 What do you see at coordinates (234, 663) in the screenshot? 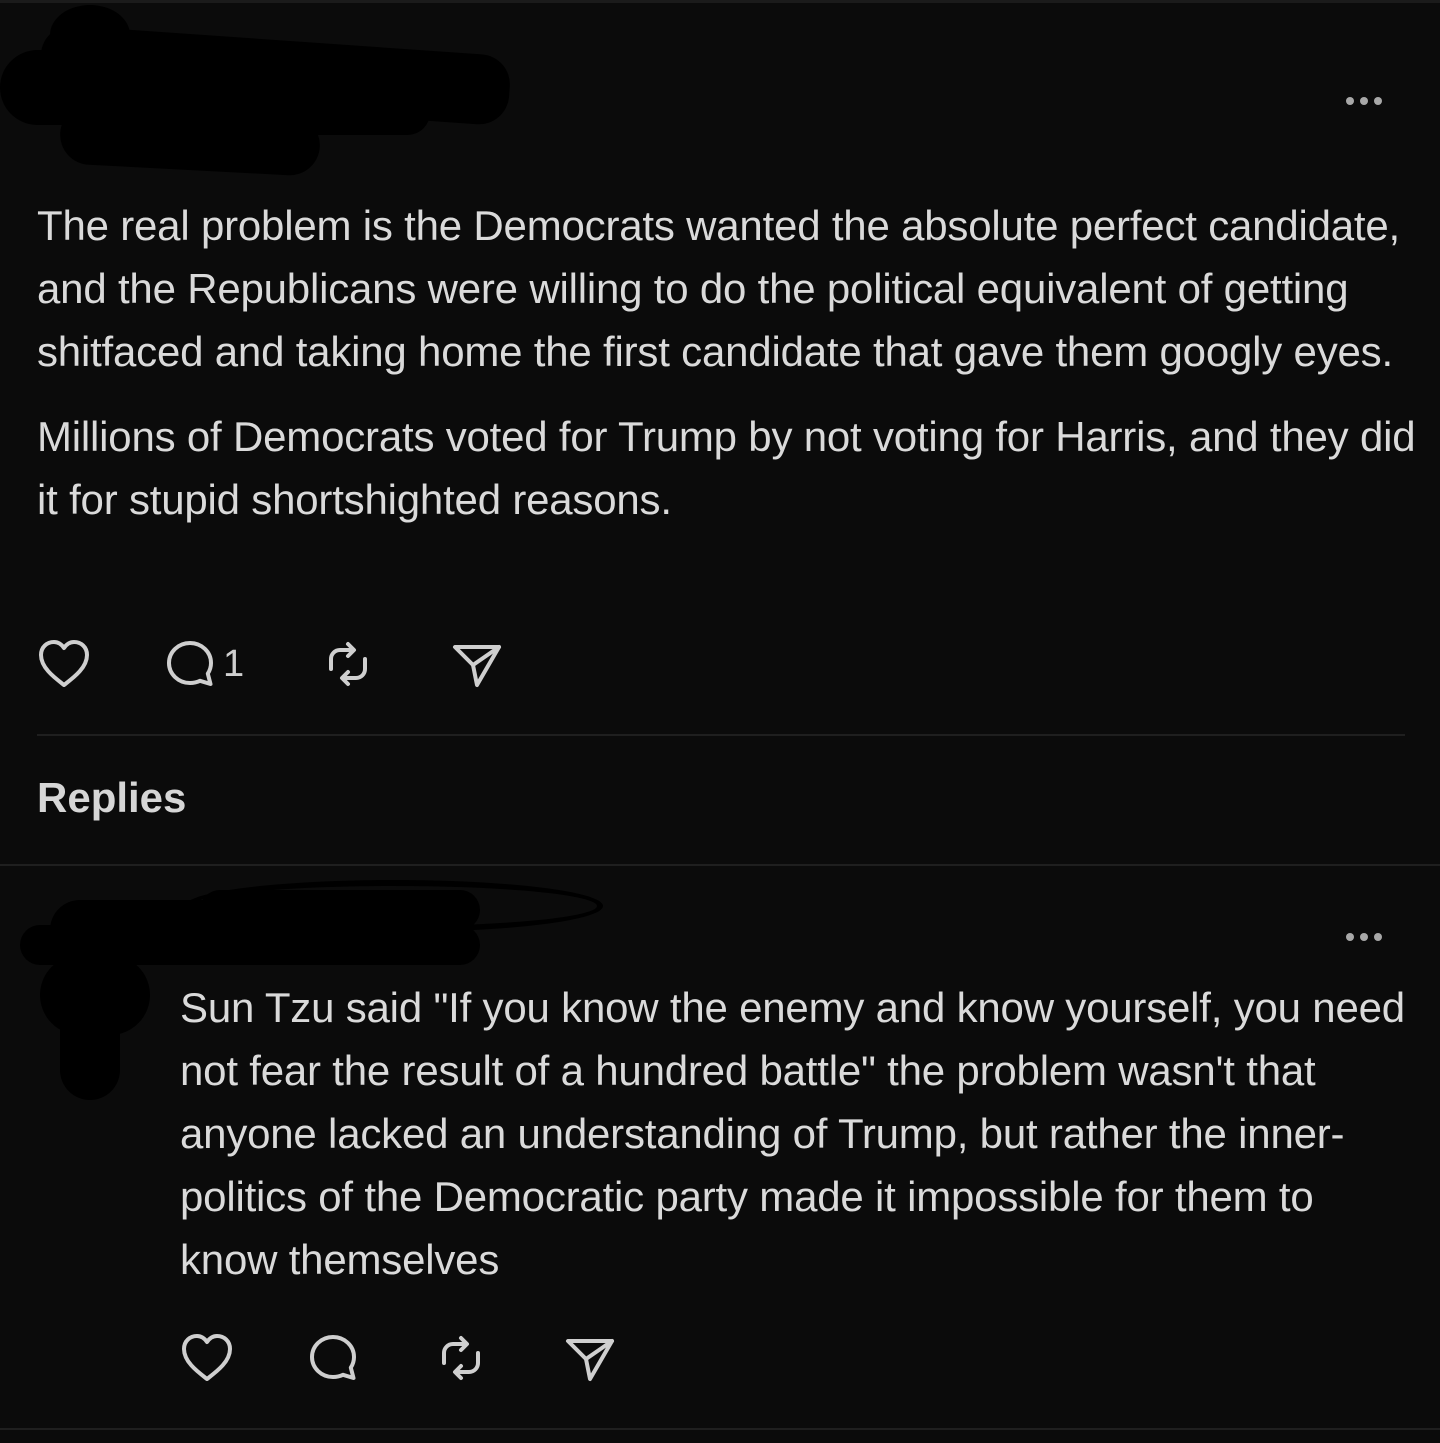
I see `reply-count: 1` at bounding box center [234, 663].